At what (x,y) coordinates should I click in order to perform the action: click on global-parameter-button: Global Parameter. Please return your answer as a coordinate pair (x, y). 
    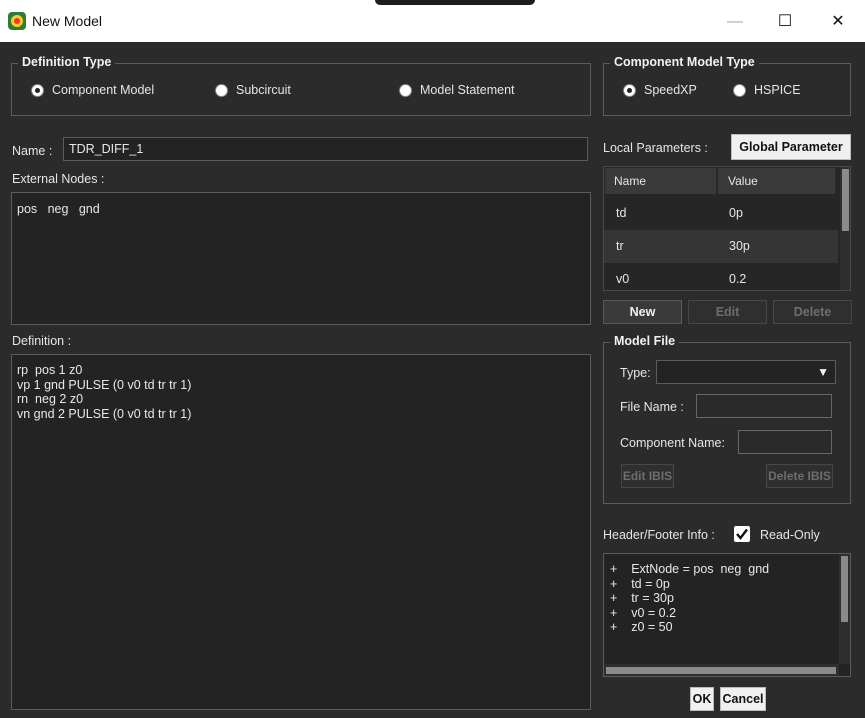
    Looking at the image, I should click on (791, 147).